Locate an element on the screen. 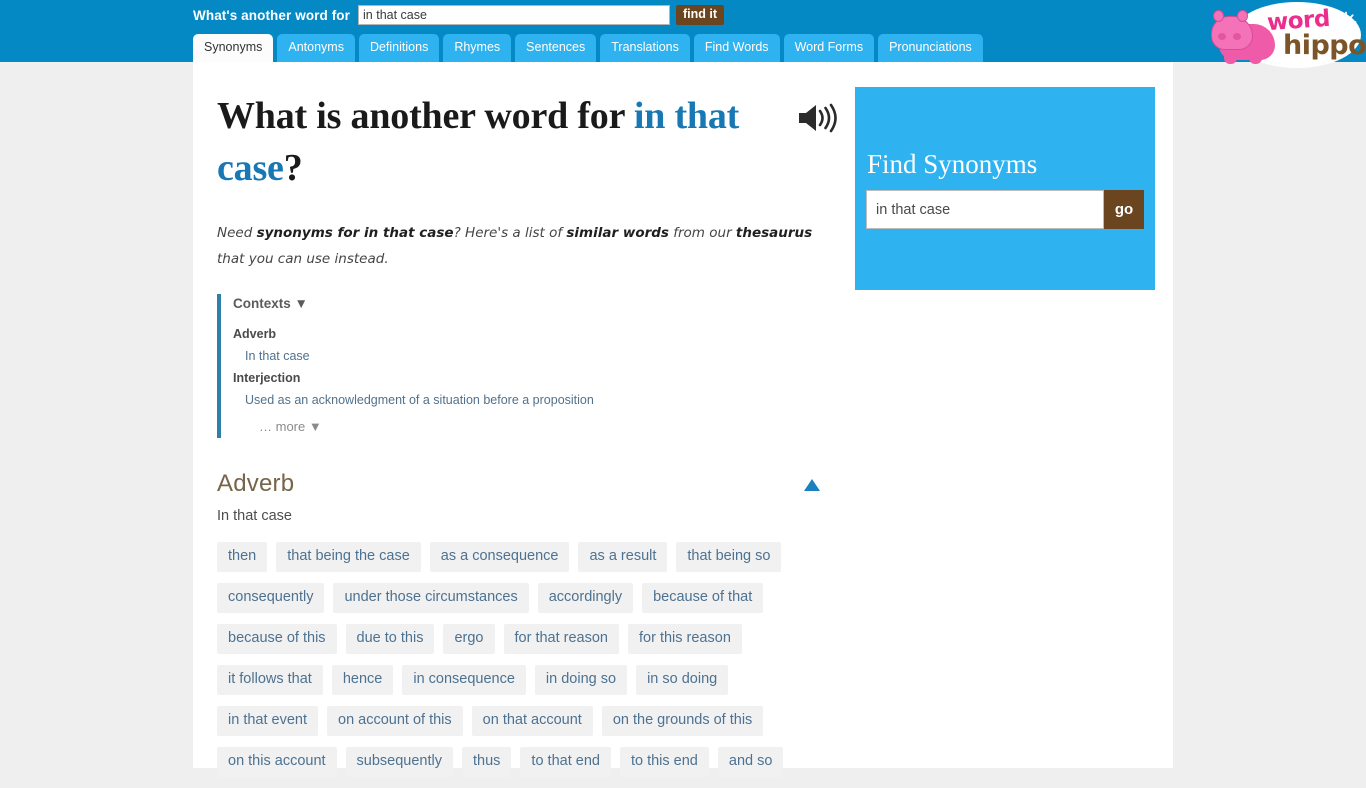 The height and width of the screenshot is (788, 1366). speaker-icon is located at coordinates (818, 118).